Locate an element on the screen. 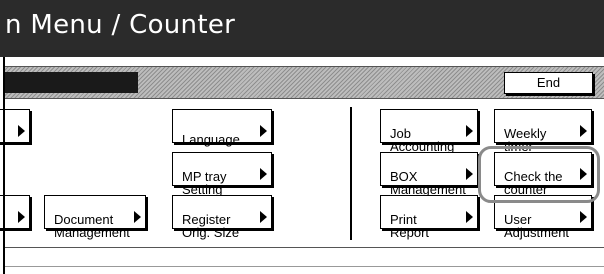  document-management-button: Document Management is located at coordinates (95, 217).